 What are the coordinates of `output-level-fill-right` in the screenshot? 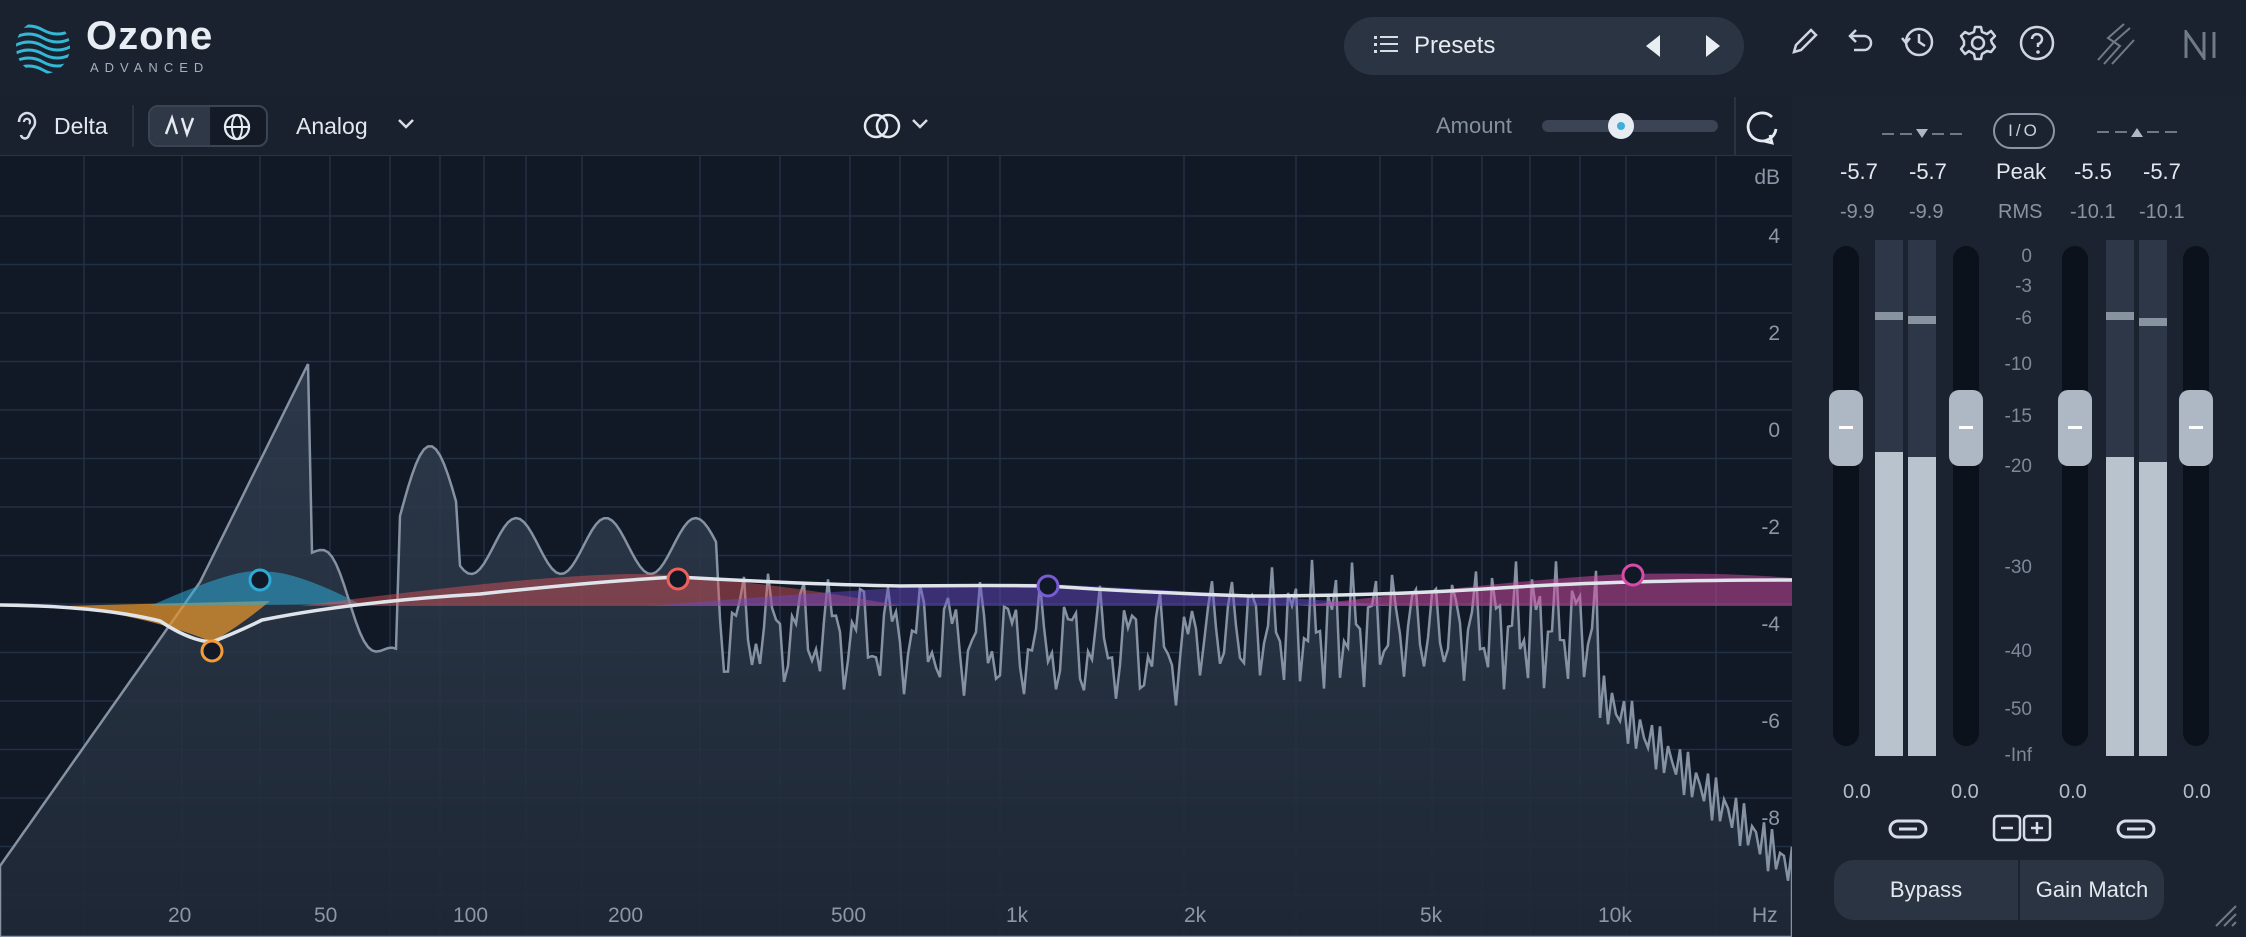 It's located at (2153, 608).